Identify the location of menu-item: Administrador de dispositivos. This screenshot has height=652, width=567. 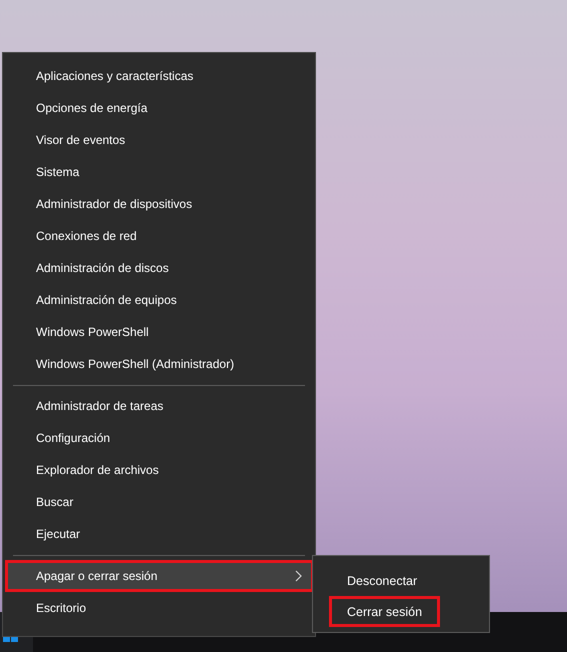
(159, 204).